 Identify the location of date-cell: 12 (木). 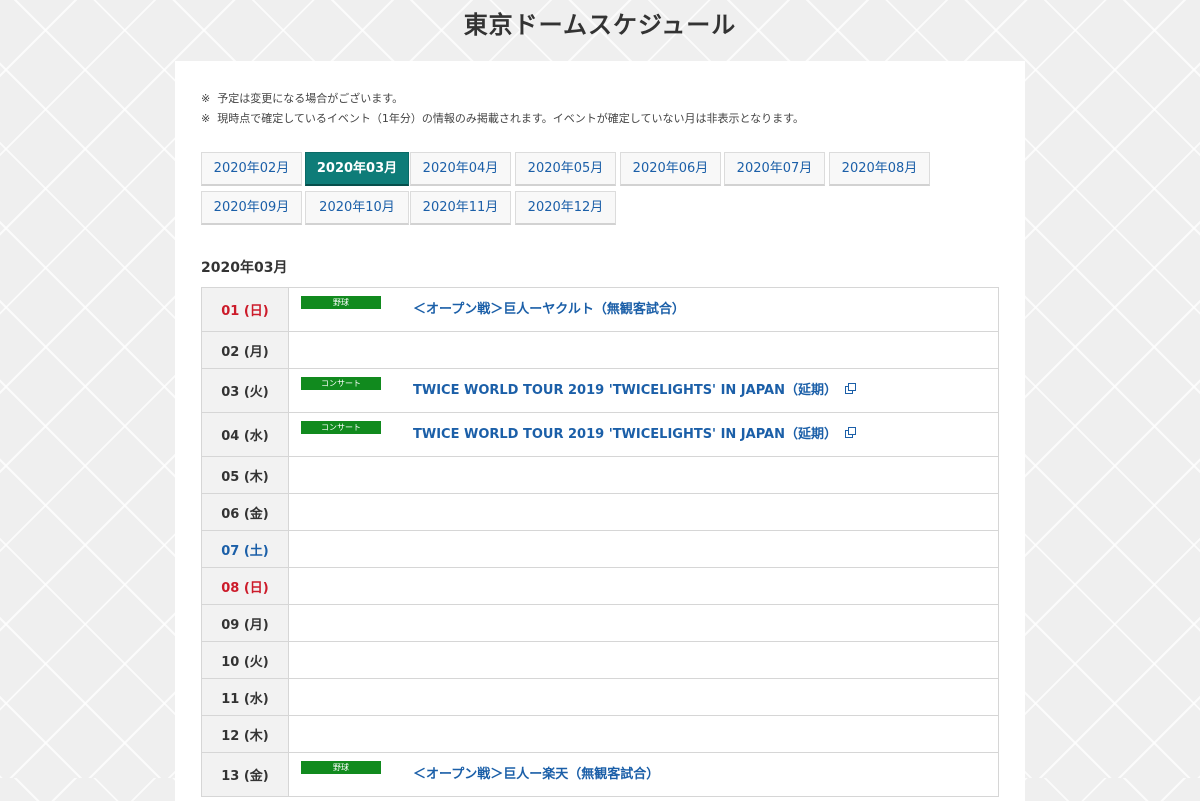
(245, 734).